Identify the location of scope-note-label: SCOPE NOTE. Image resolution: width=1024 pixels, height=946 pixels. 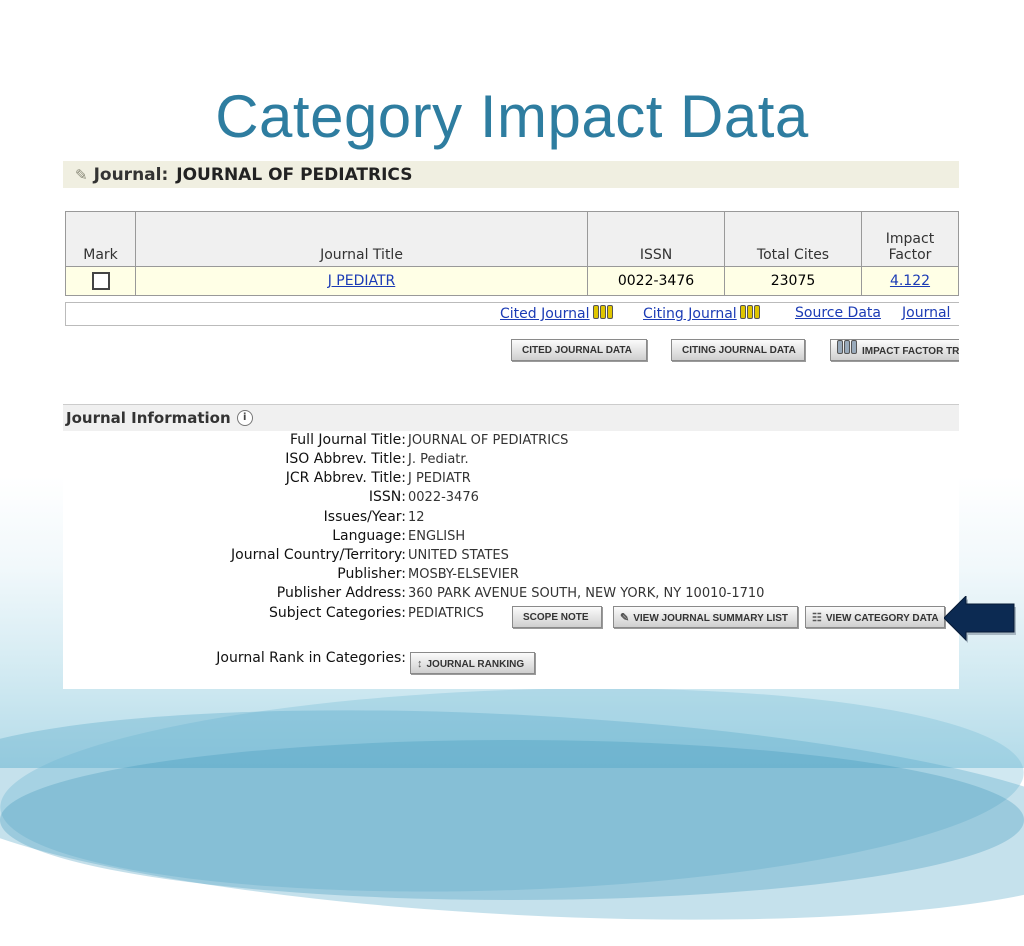
(556, 617).